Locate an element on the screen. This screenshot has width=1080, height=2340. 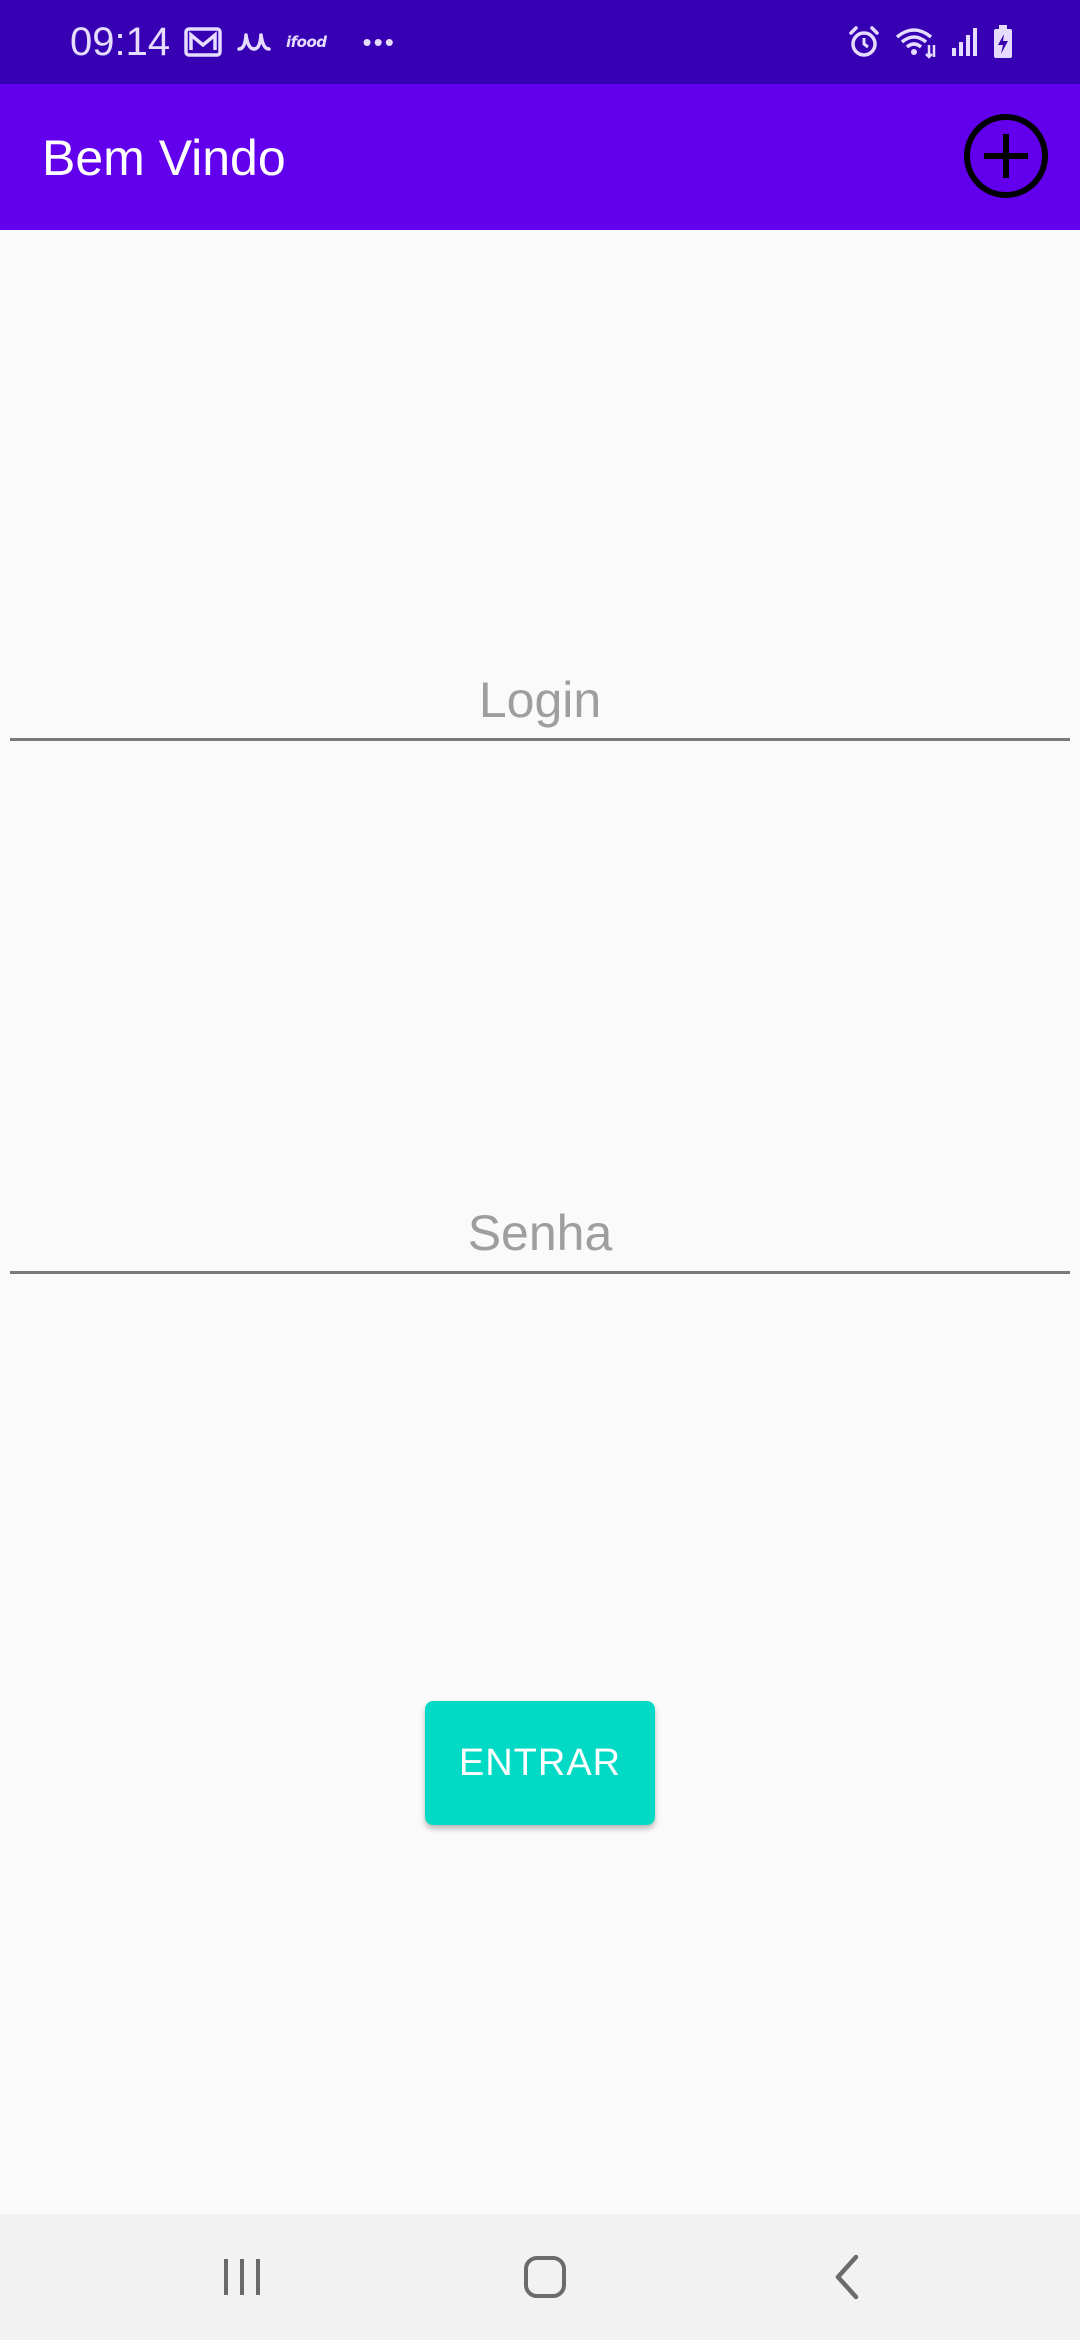
notification-icons: ifood ••• is located at coordinates (290, 42).